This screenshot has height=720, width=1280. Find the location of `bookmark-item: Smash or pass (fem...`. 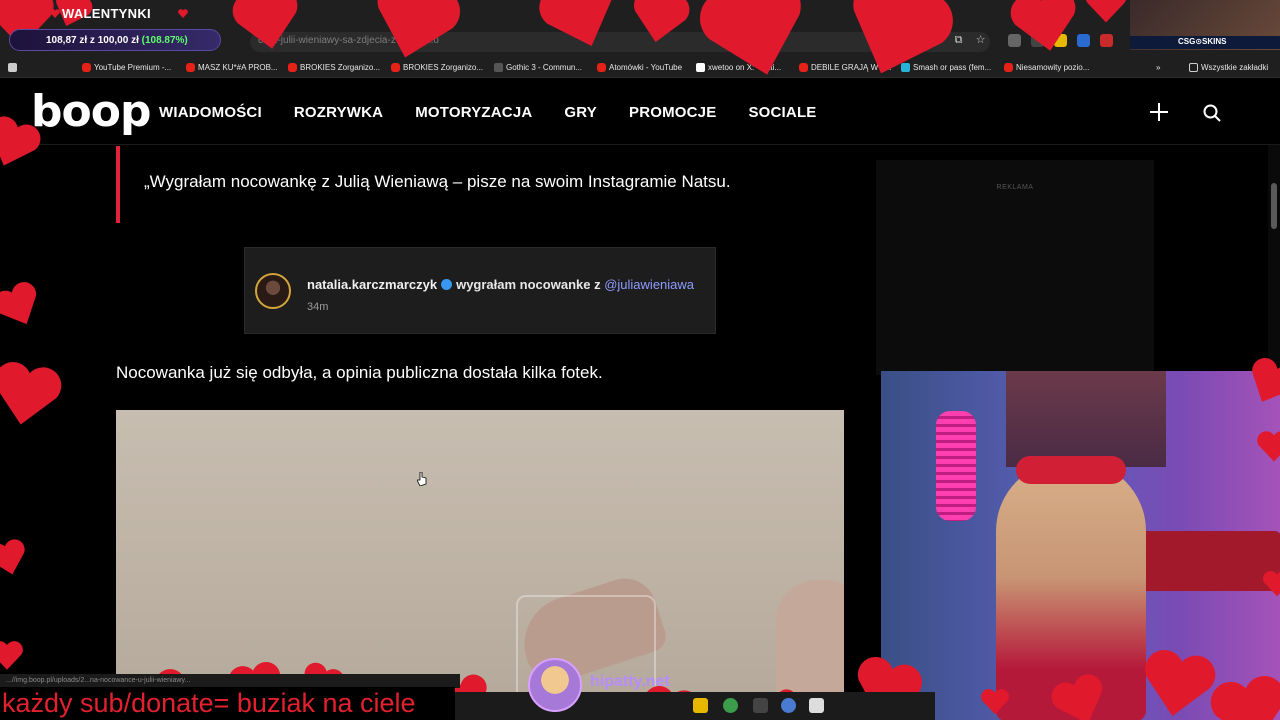

bookmark-item: Smash or pass (fem... is located at coordinates (946, 67).